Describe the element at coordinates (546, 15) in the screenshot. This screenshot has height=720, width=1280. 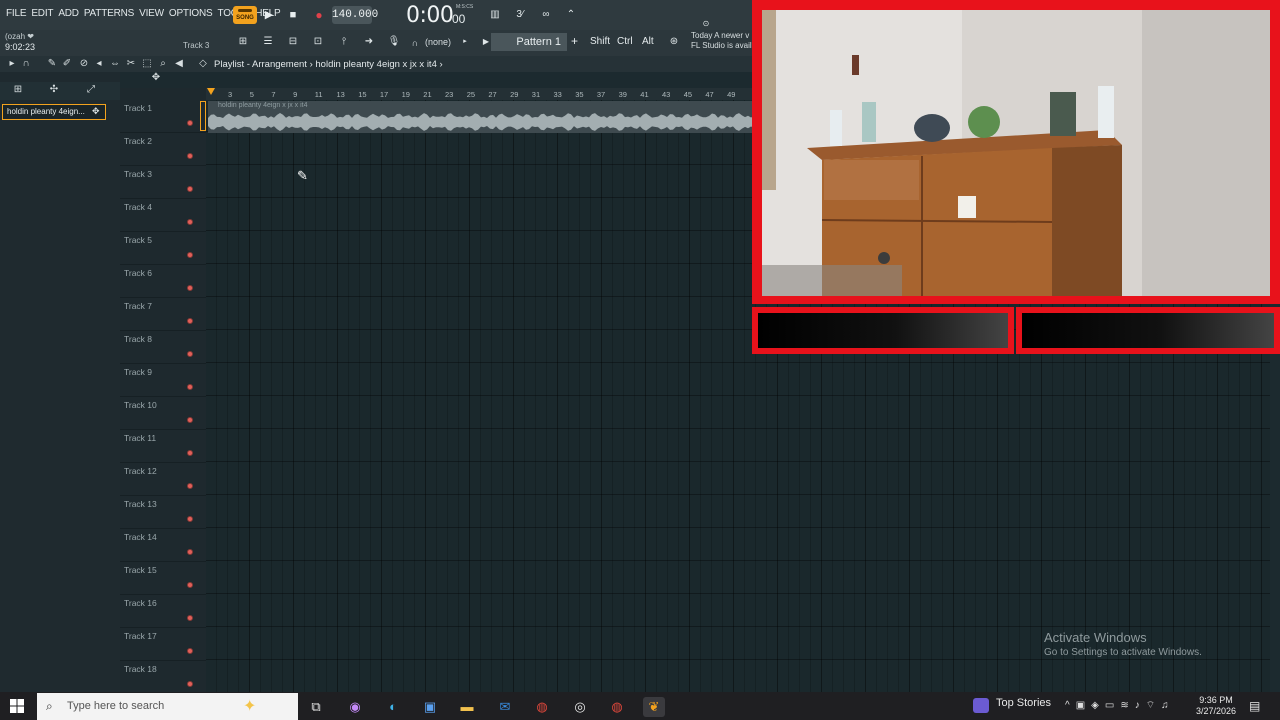
I see `loop-record-icon: ∞` at that location.